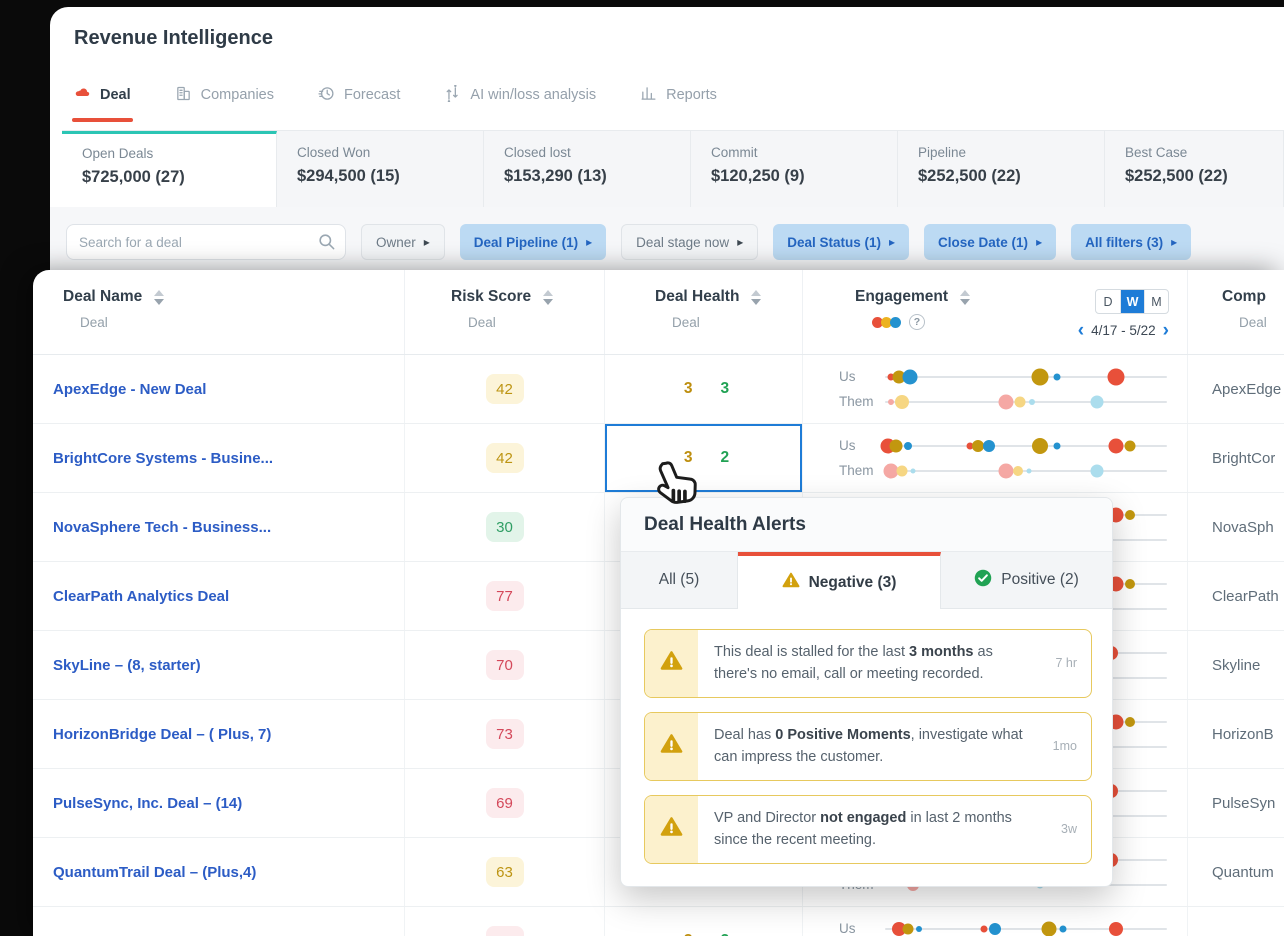 Image resolution: width=1284 pixels, height=936 pixels. What do you see at coordinates (1156, 301) in the screenshot?
I see `period-option-m: M` at bounding box center [1156, 301].